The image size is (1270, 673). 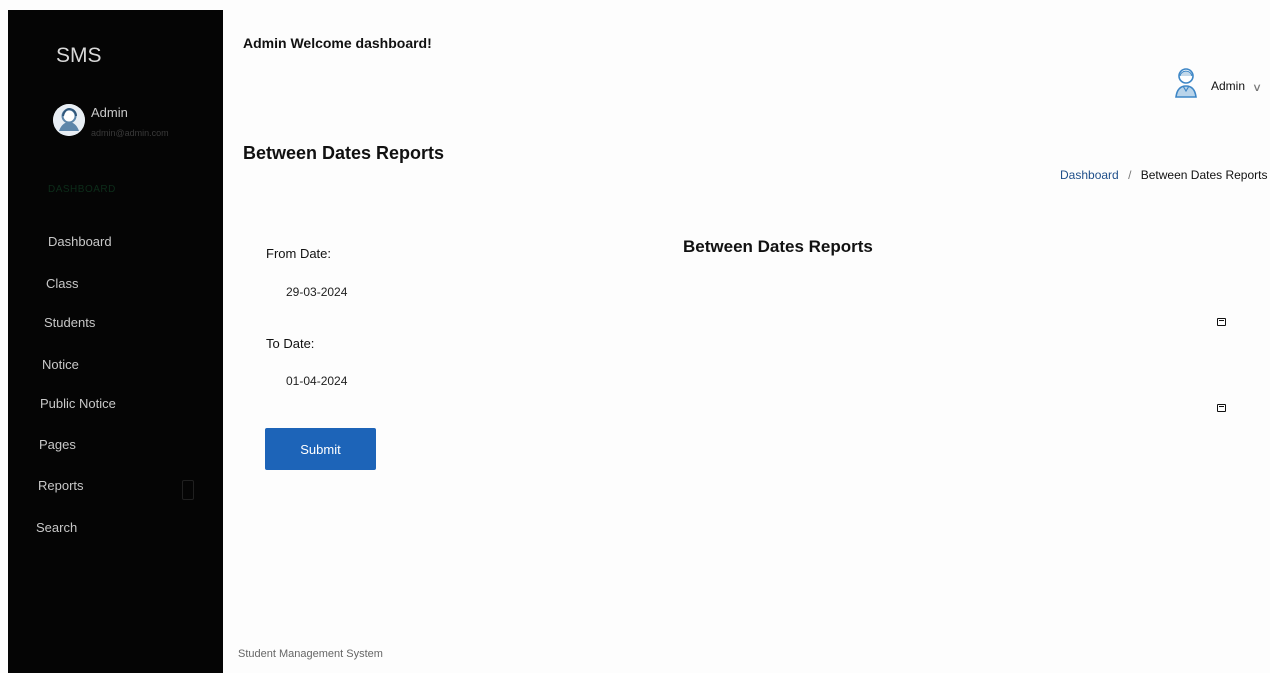 I want to click on breadcrumb-dashboard-link: Dashboard, so click(x=1089, y=175).